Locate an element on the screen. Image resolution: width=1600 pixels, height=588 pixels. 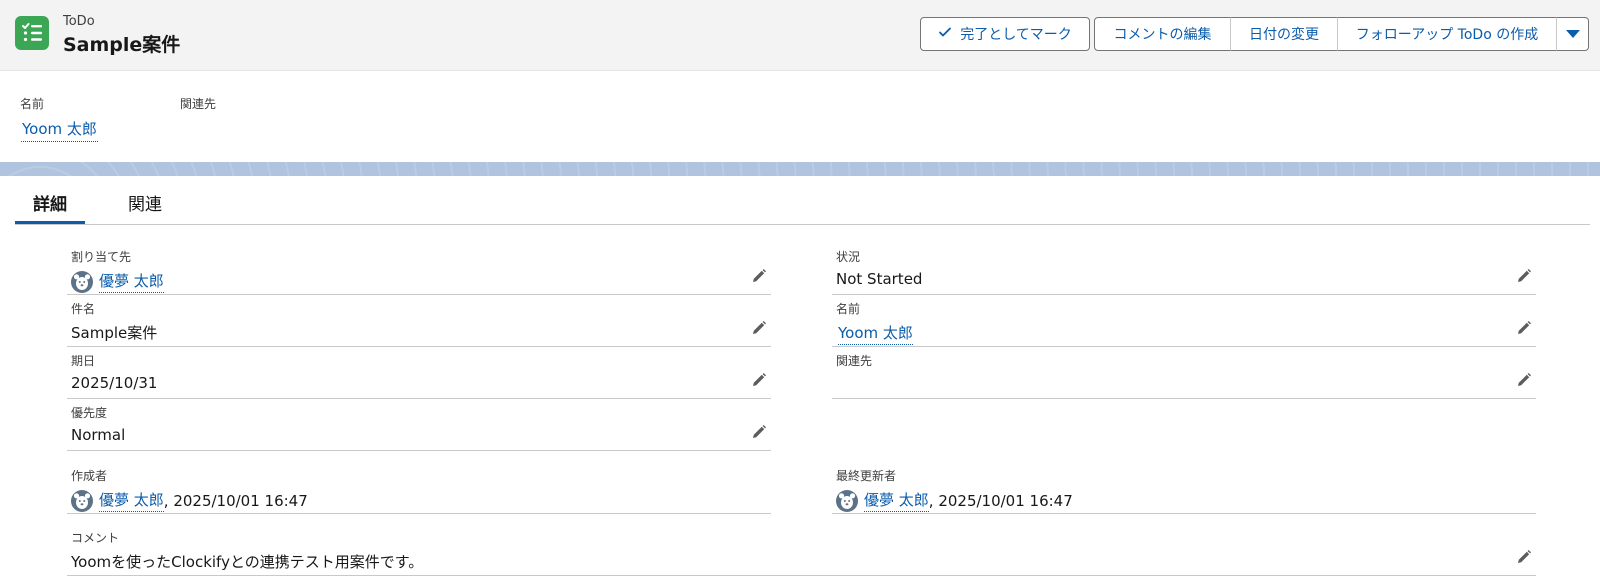
field-value: Not Started is located at coordinates (879, 279).